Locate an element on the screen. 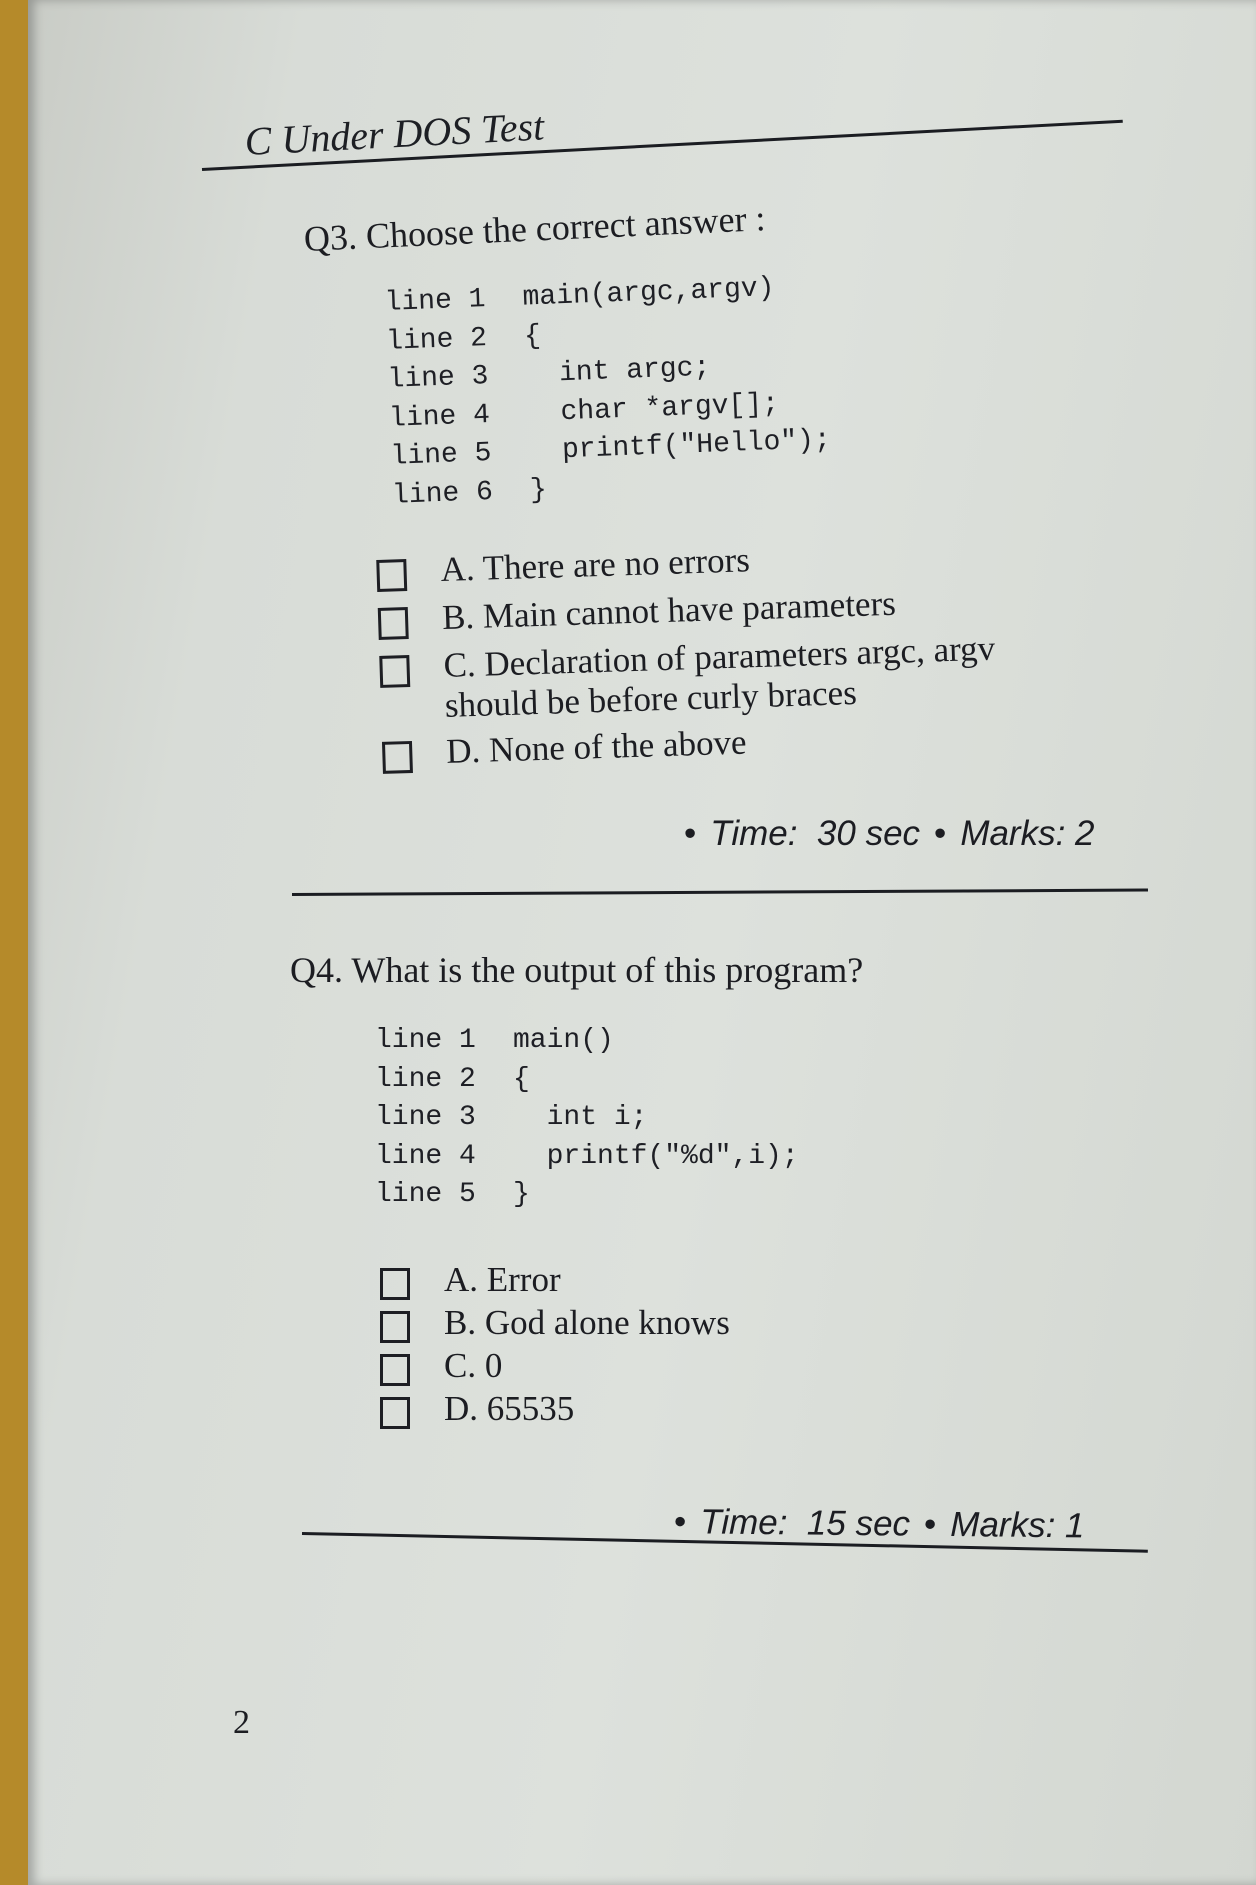 Image resolution: width=1256 pixels, height=1885 pixels. q3-separator-rule is located at coordinates (719, 892).